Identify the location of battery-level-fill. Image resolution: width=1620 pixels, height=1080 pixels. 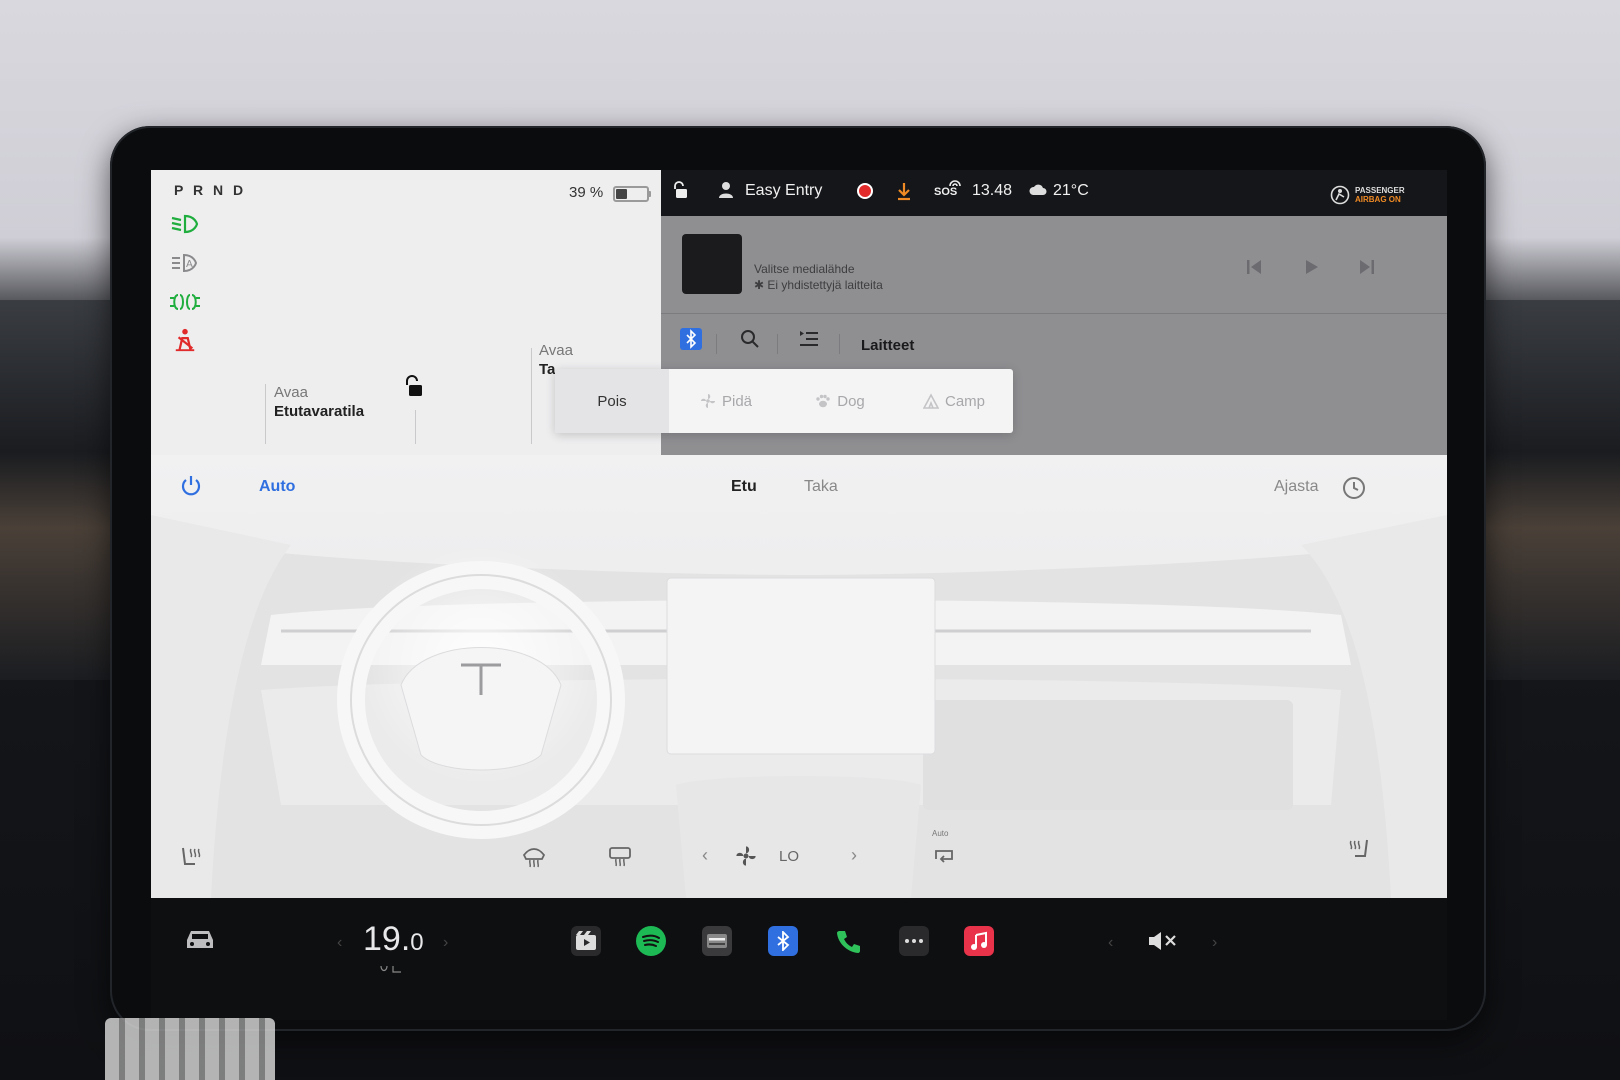
(621, 194).